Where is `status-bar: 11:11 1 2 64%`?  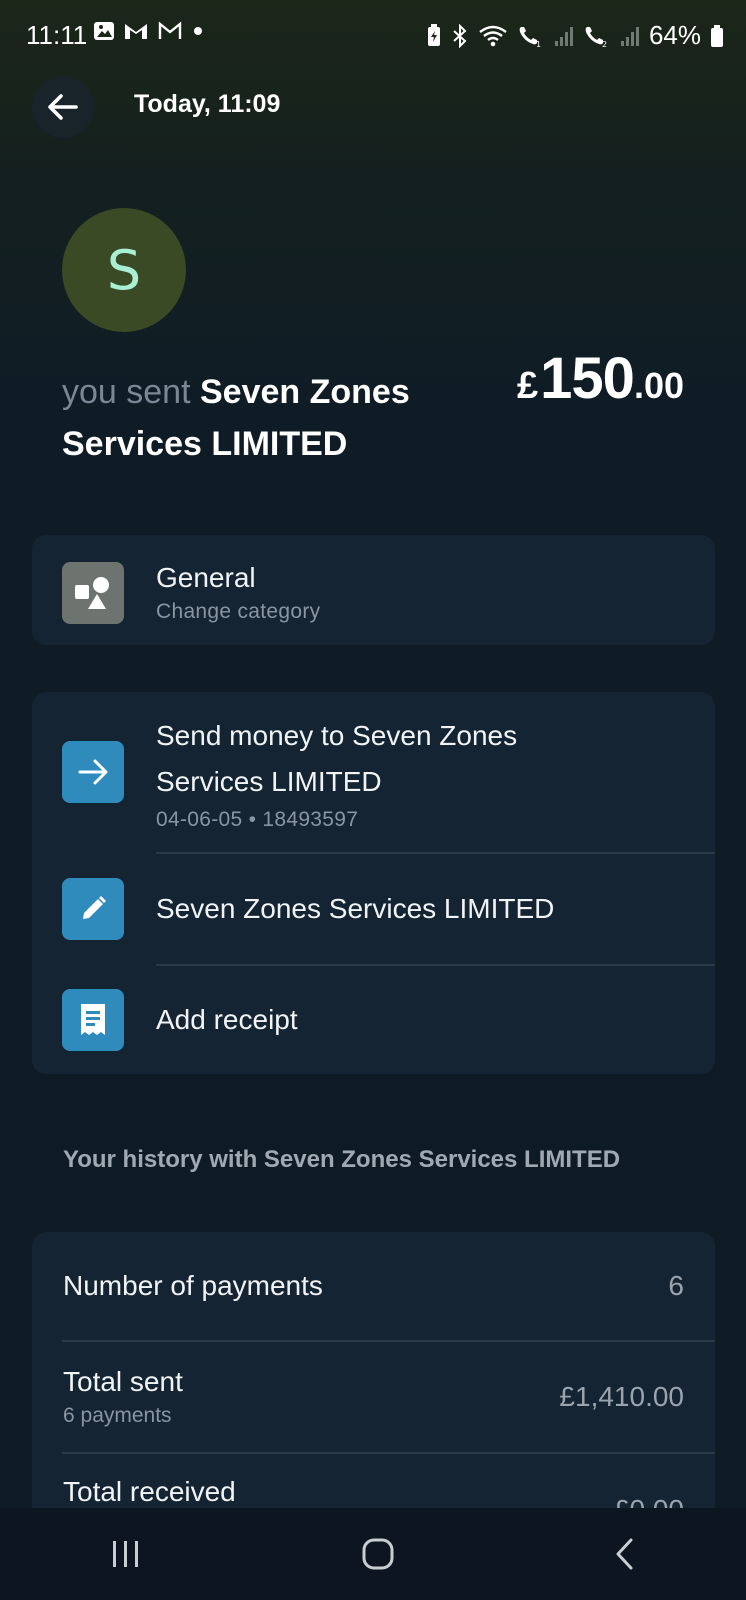 status-bar: 11:11 1 2 64% is located at coordinates (373, 34).